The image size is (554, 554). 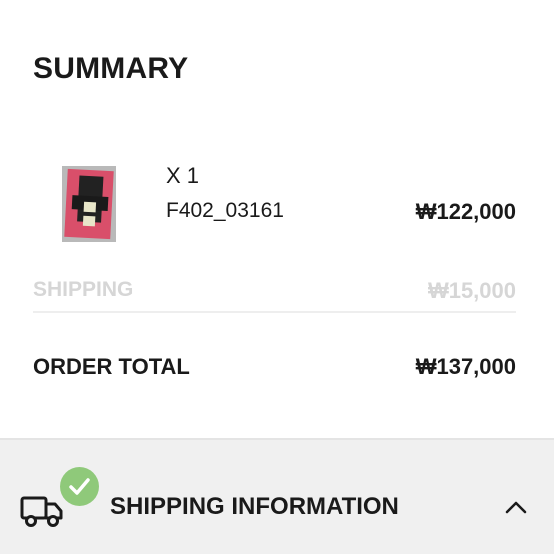 I want to click on item-quantity: X 1, so click(x=183, y=175).